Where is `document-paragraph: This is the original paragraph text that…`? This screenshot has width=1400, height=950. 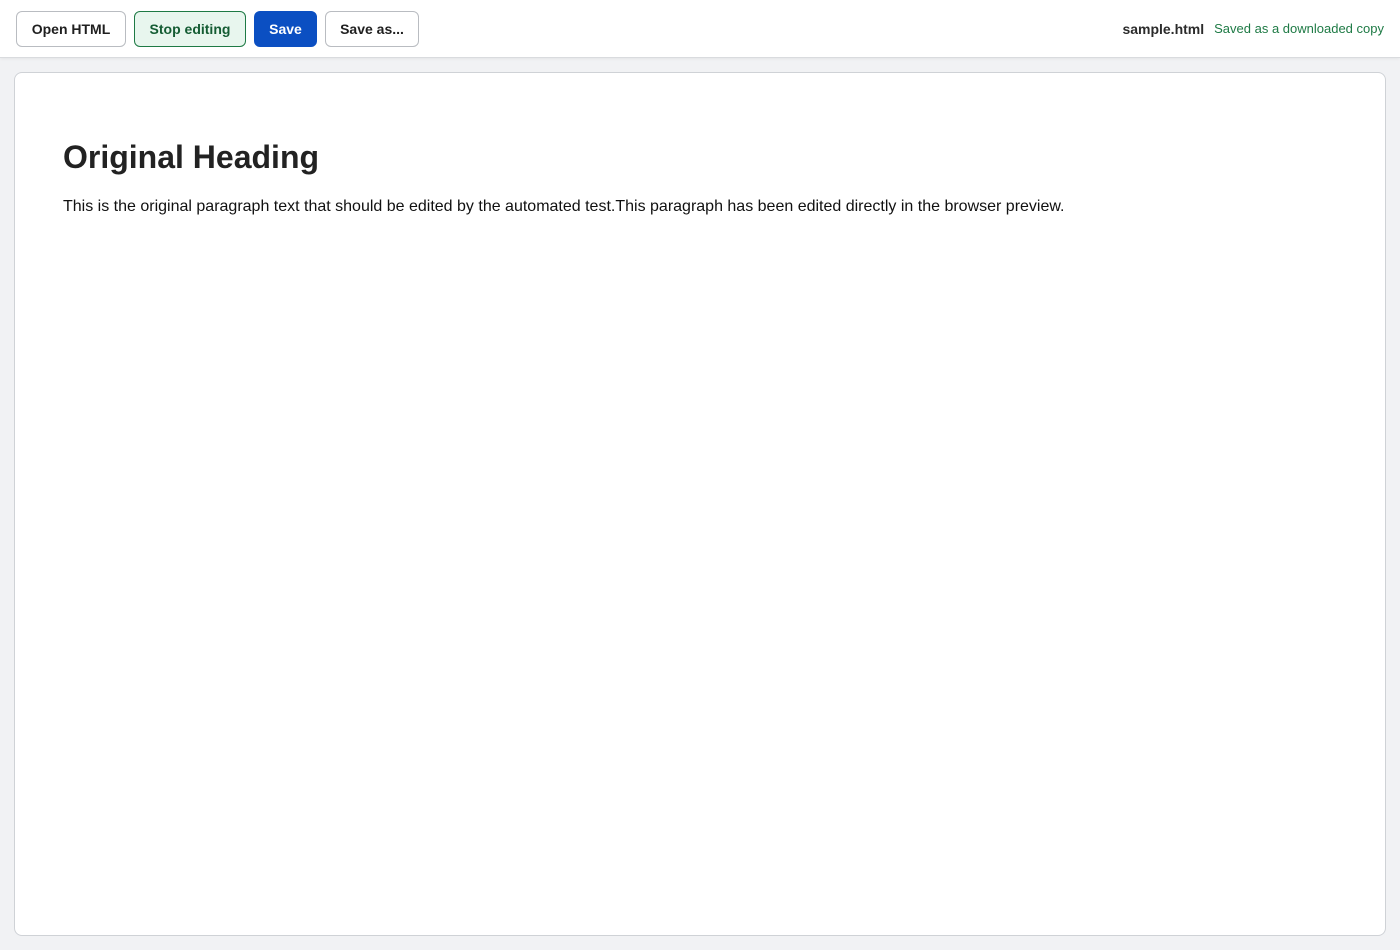 document-paragraph: This is the original paragraph text that… is located at coordinates (700, 207).